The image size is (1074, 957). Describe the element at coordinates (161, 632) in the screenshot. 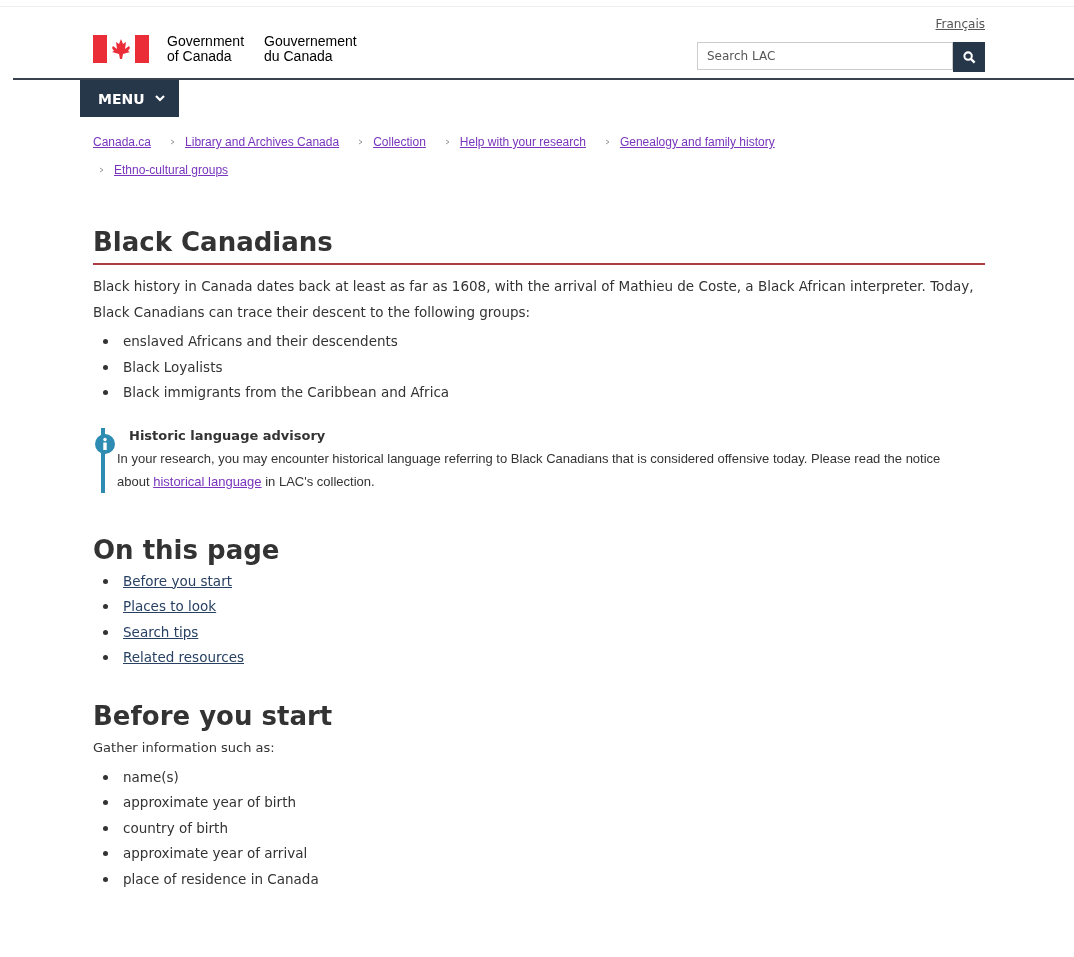

I see `toc-link: Search tips` at that location.